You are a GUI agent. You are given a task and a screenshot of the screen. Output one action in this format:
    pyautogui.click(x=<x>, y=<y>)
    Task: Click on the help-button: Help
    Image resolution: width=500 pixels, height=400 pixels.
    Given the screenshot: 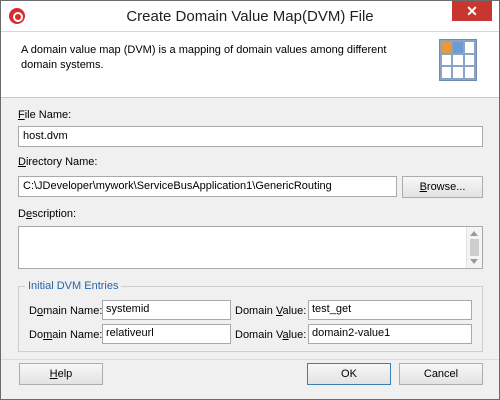 What is the action you would take?
    pyautogui.click(x=61, y=374)
    